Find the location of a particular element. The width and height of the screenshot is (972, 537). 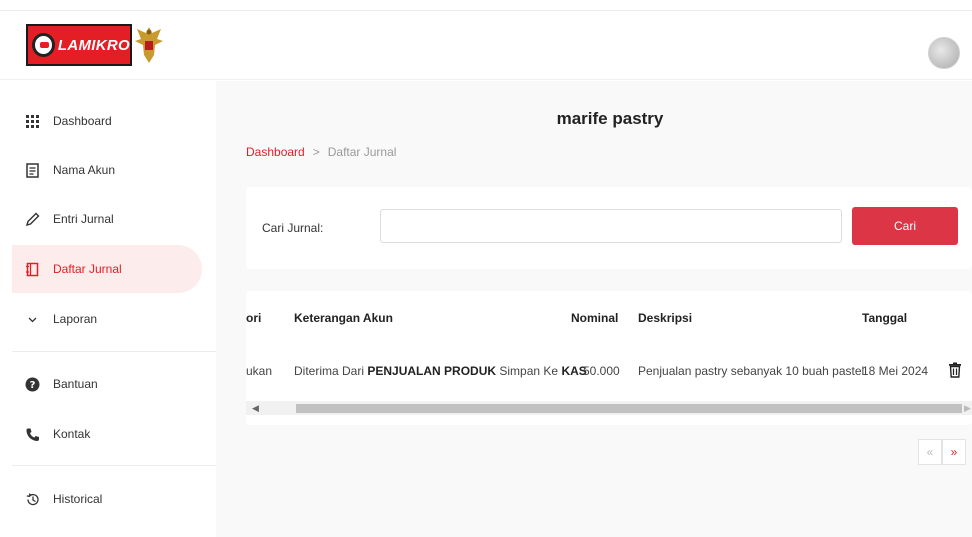

sidebar-item-dashboard: Dashboard is located at coordinates (107, 121).